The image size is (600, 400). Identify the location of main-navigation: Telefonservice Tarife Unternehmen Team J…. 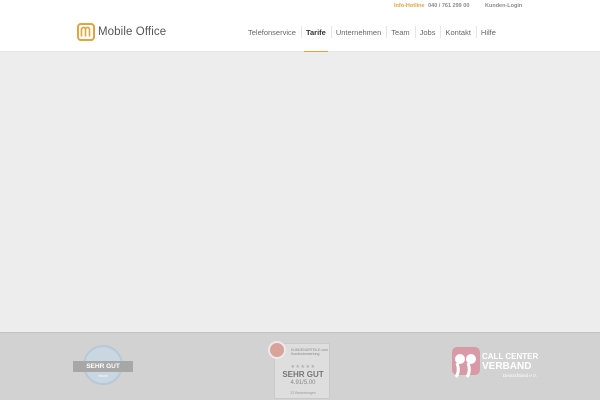
(372, 32).